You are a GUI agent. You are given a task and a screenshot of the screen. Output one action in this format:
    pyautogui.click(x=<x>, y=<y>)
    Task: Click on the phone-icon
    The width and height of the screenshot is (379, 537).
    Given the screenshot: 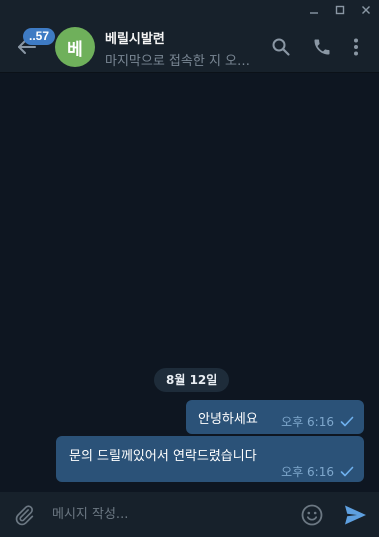 What is the action you would take?
    pyautogui.click(x=322, y=47)
    